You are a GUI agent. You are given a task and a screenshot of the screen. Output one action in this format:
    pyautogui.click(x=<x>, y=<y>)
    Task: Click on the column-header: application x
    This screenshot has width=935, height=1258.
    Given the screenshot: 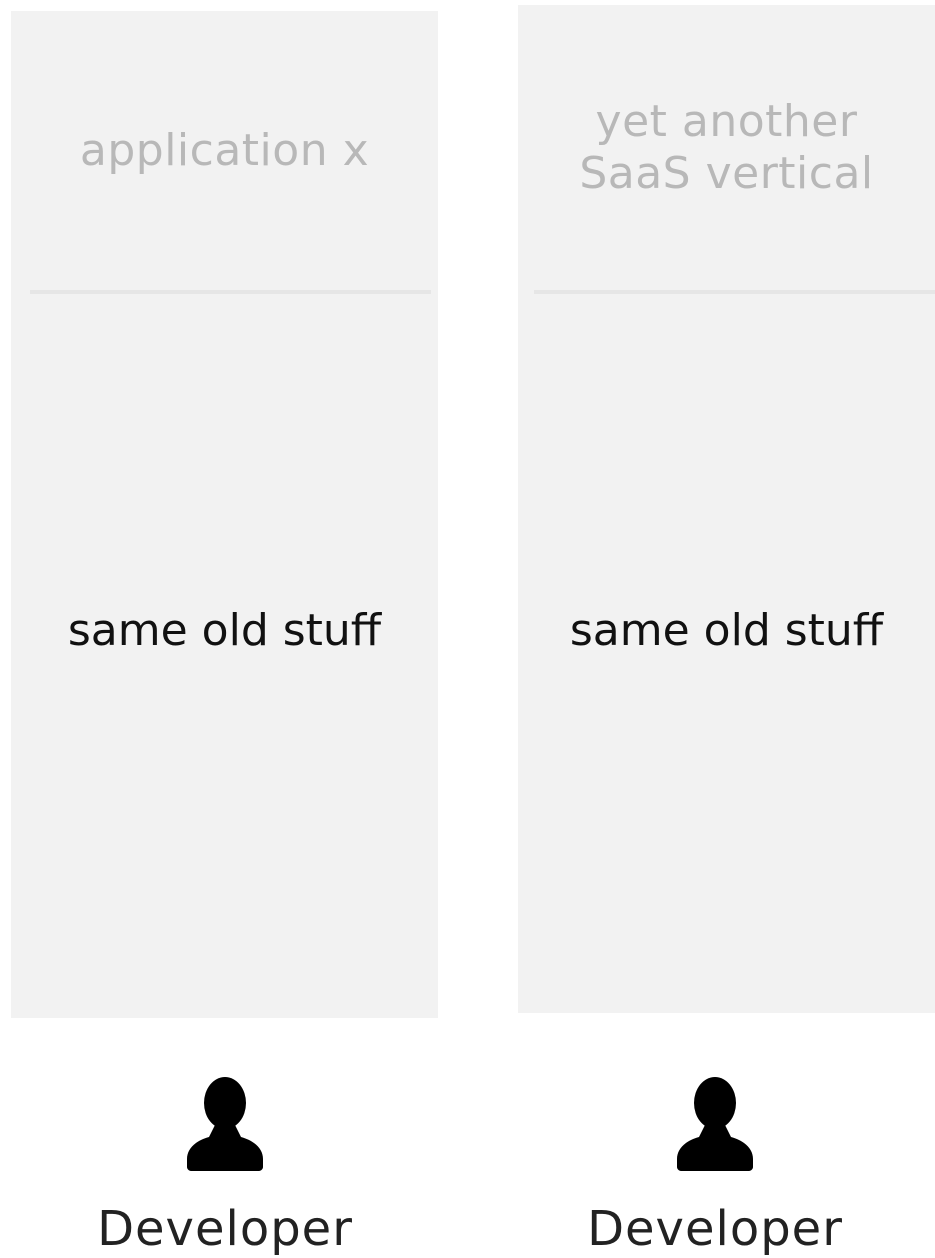 What is the action you would take?
    pyautogui.click(x=224, y=151)
    